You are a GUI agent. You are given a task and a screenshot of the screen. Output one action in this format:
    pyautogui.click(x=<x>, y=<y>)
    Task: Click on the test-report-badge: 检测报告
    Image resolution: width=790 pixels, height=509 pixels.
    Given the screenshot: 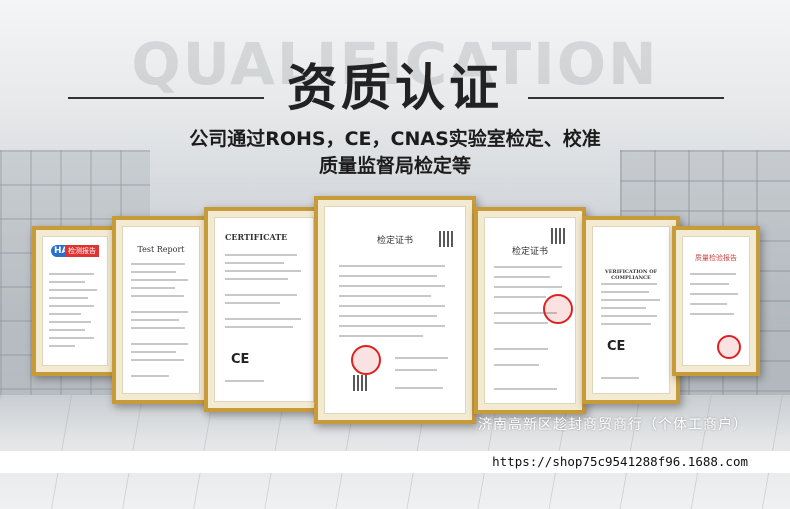 What is the action you would take?
    pyautogui.click(x=82, y=251)
    